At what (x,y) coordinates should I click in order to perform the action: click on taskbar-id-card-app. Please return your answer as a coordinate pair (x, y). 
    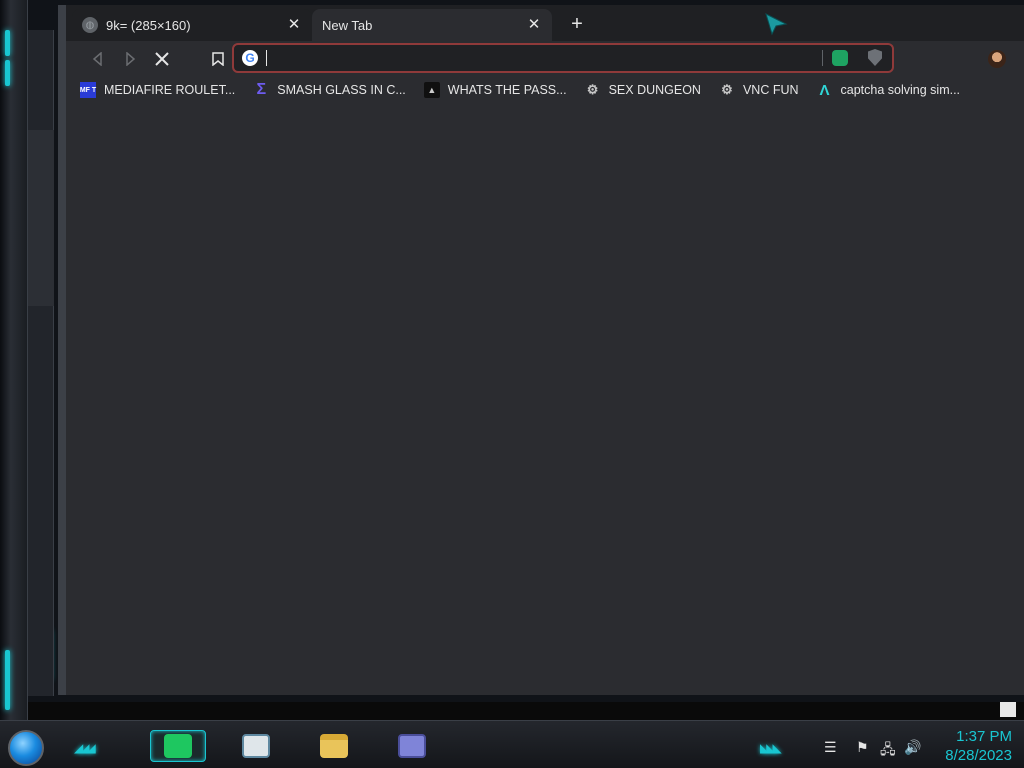
    Looking at the image, I should click on (412, 746).